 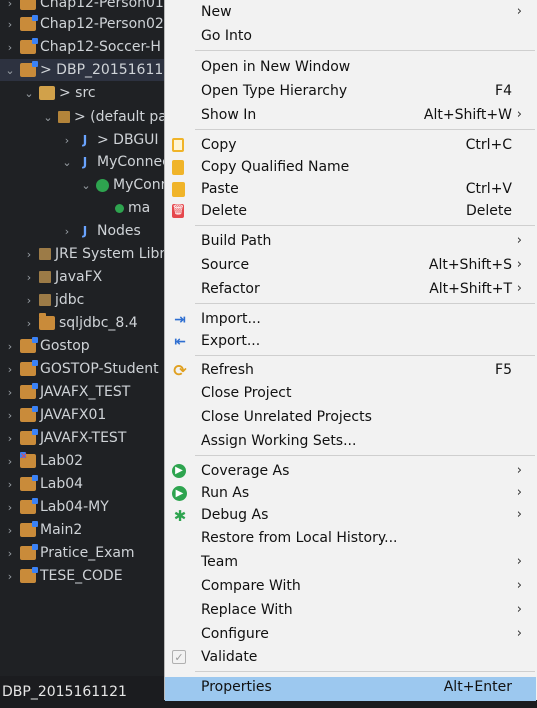 I want to click on tree-item: › jdbc, so click(x=82, y=300).